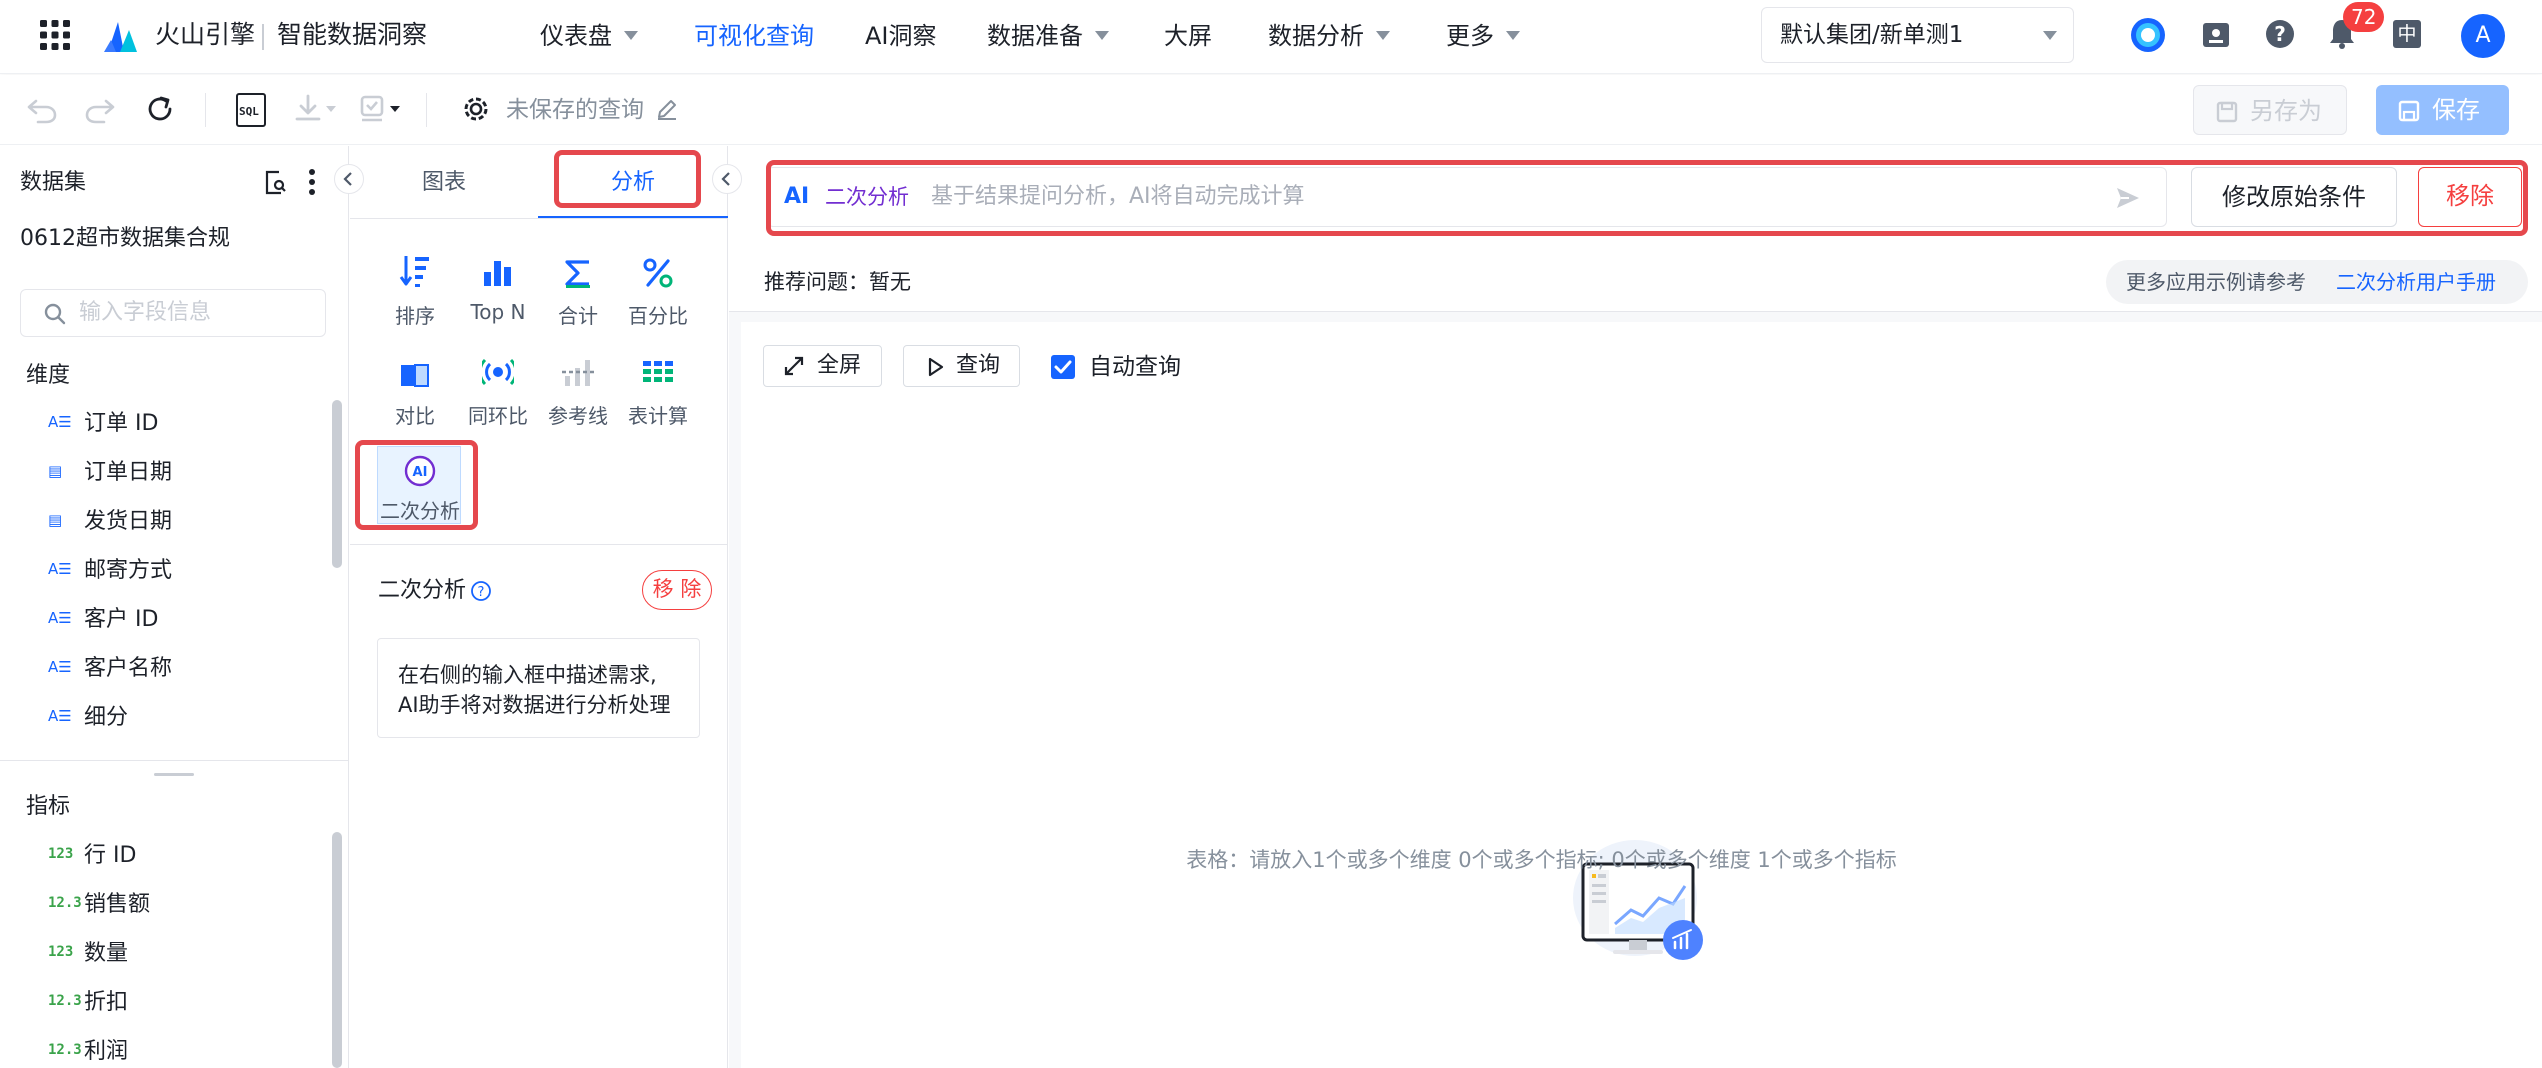 The height and width of the screenshot is (1068, 2542). What do you see at coordinates (578, 290) in the screenshot?
I see `total-tool: 合计` at bounding box center [578, 290].